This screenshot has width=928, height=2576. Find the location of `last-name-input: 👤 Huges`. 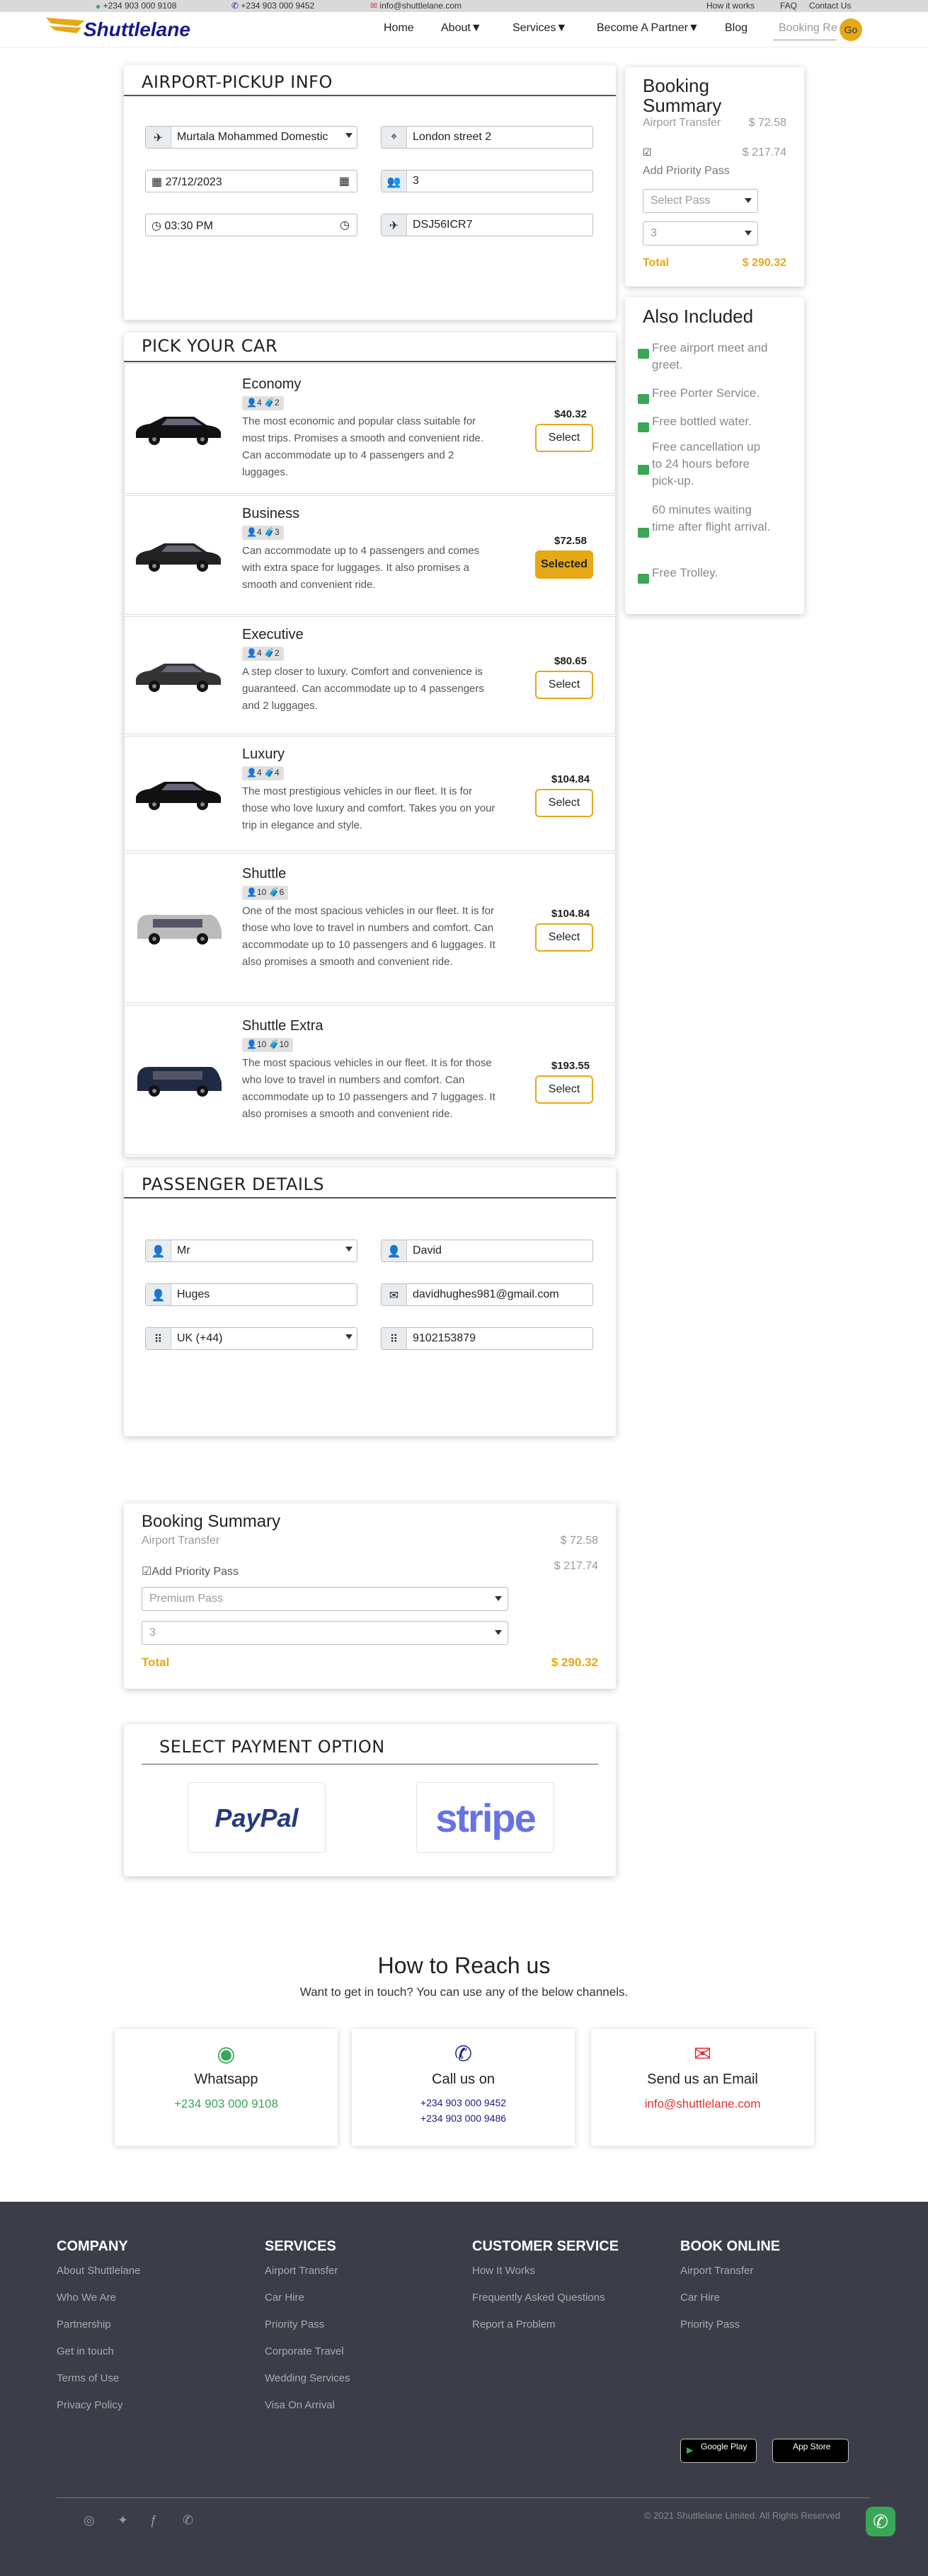

last-name-input: 👤 Huges is located at coordinates (251, 1294).